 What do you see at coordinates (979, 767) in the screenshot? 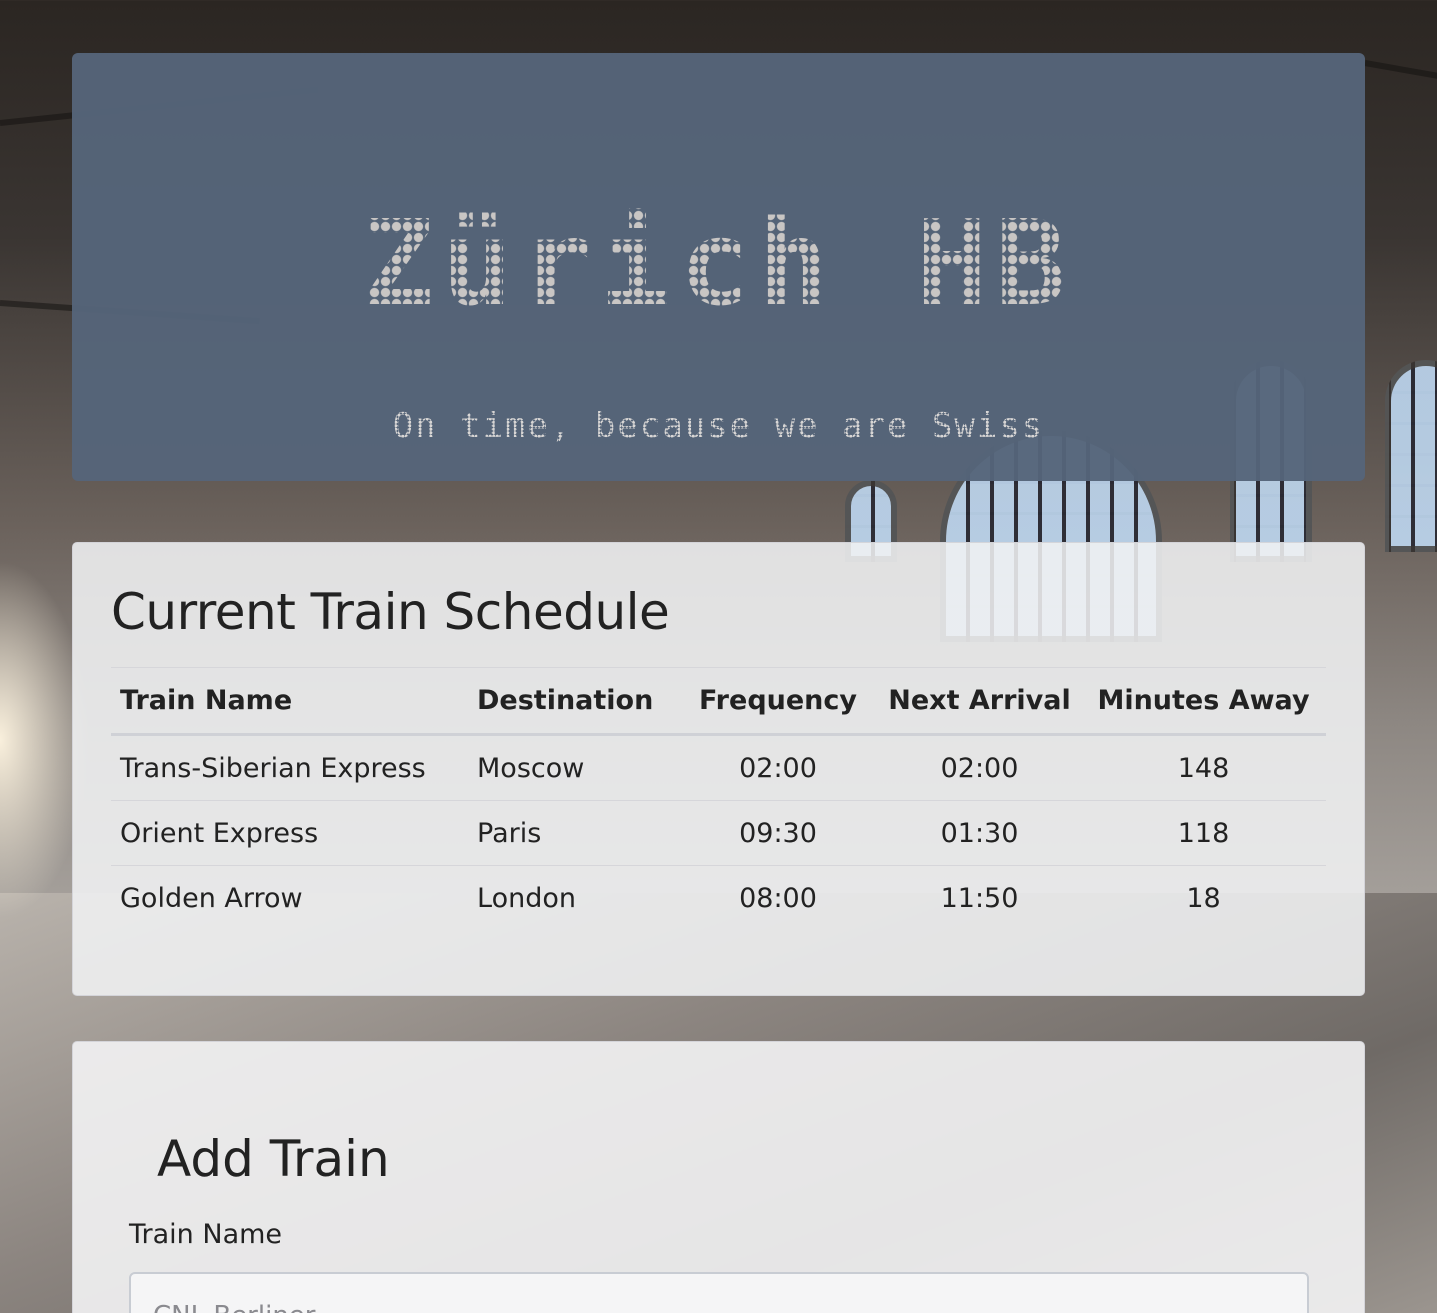
I see `next-arrival-cell: 02:00` at bounding box center [979, 767].